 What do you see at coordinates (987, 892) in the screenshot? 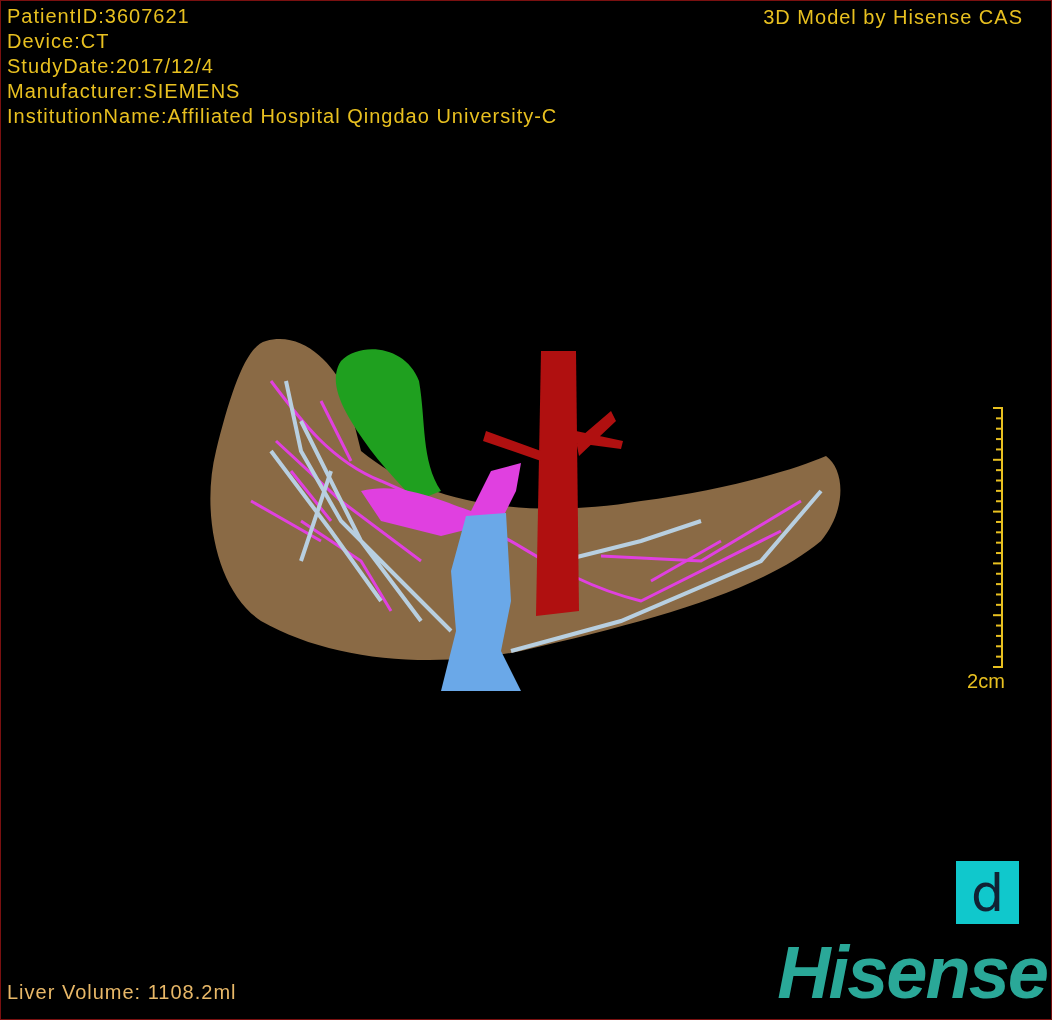
I see `app-badge: d` at bounding box center [987, 892].